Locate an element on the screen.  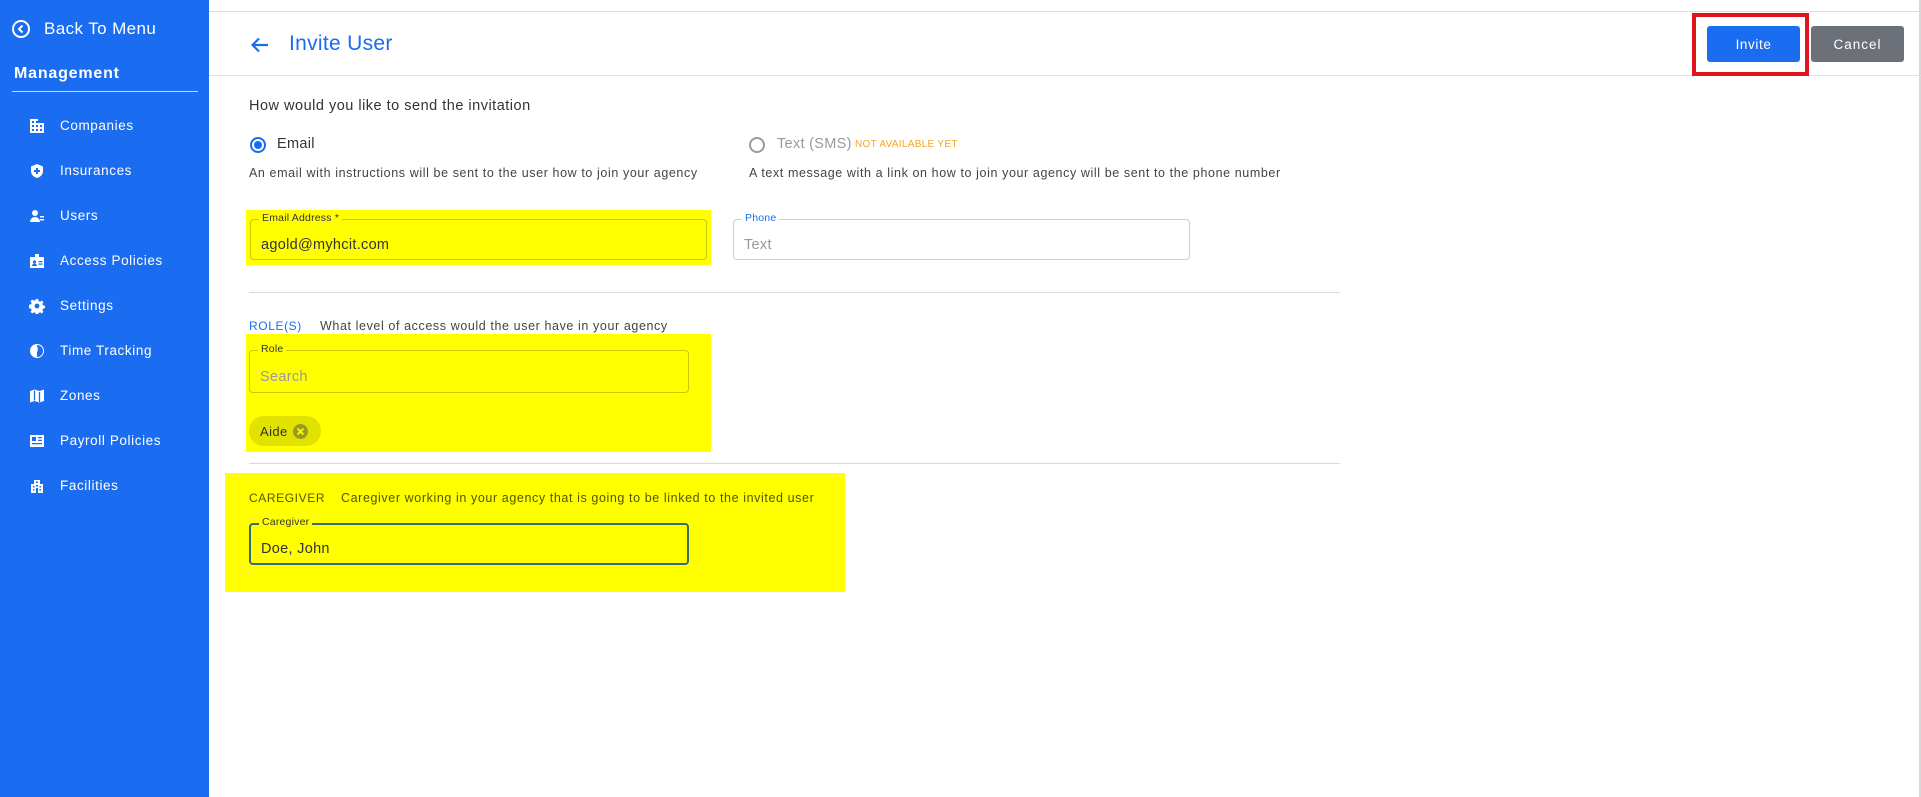
sidebar-item-time-tracking: Time Tracking is located at coordinates (104, 350).